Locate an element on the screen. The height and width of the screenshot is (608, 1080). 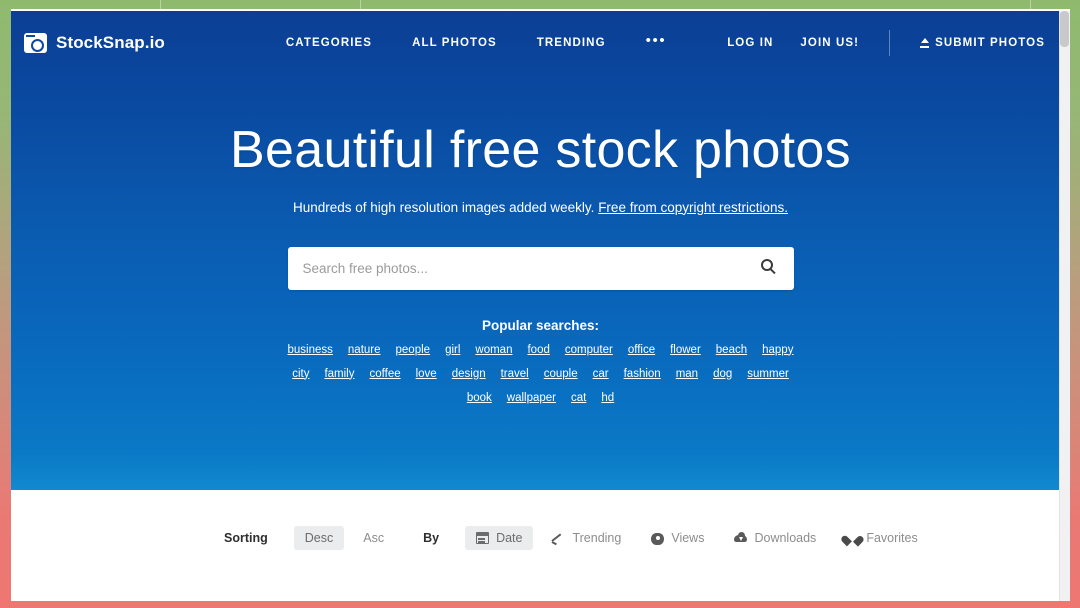
tag-people: people is located at coordinates (413, 350).